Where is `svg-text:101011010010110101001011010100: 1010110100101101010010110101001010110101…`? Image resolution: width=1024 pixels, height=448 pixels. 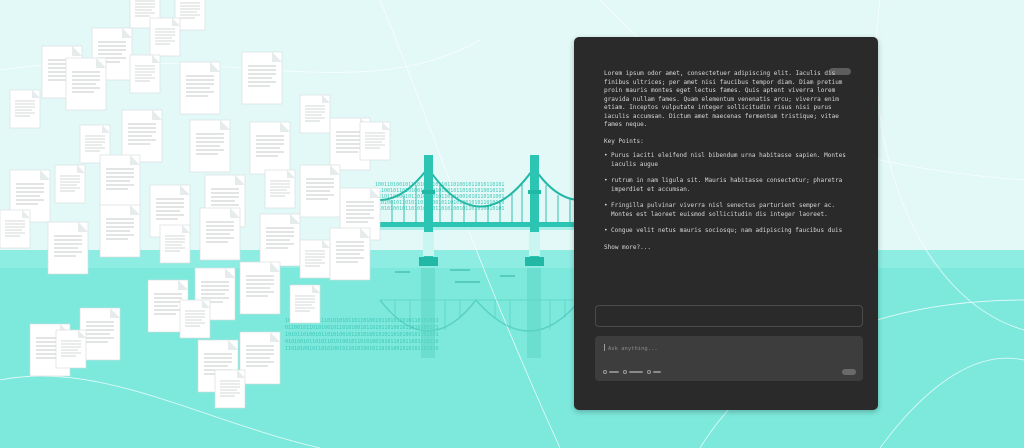
svg-text:101011010010110101001011010100: 1010110100101101010010110101001010110101… is located at coordinates (362, 335).